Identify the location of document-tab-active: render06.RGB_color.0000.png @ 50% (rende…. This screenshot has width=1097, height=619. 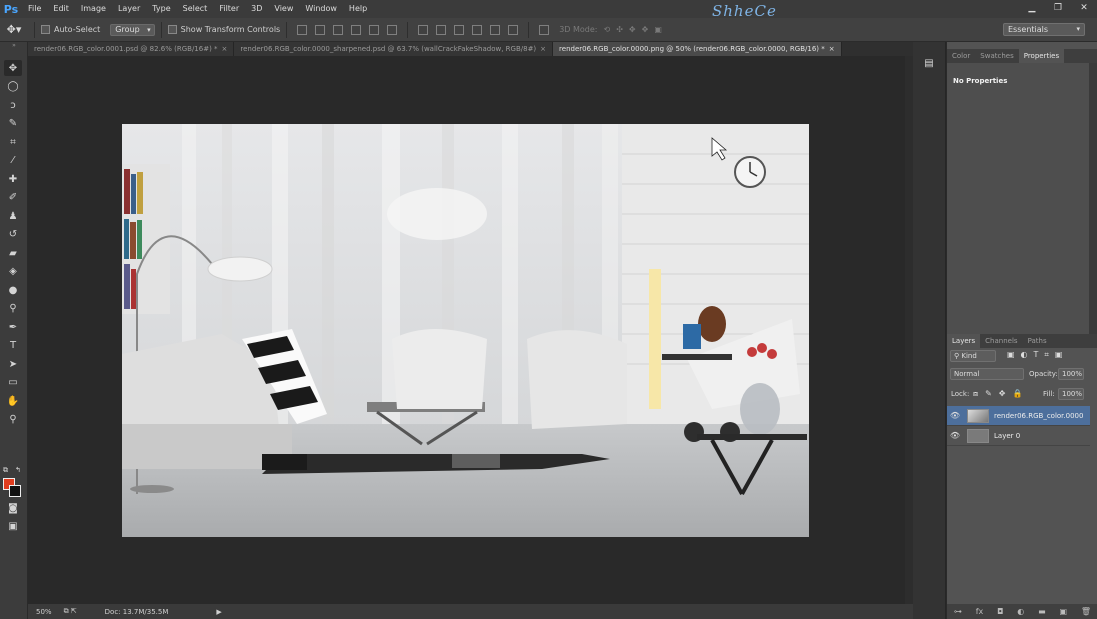
(697, 49).